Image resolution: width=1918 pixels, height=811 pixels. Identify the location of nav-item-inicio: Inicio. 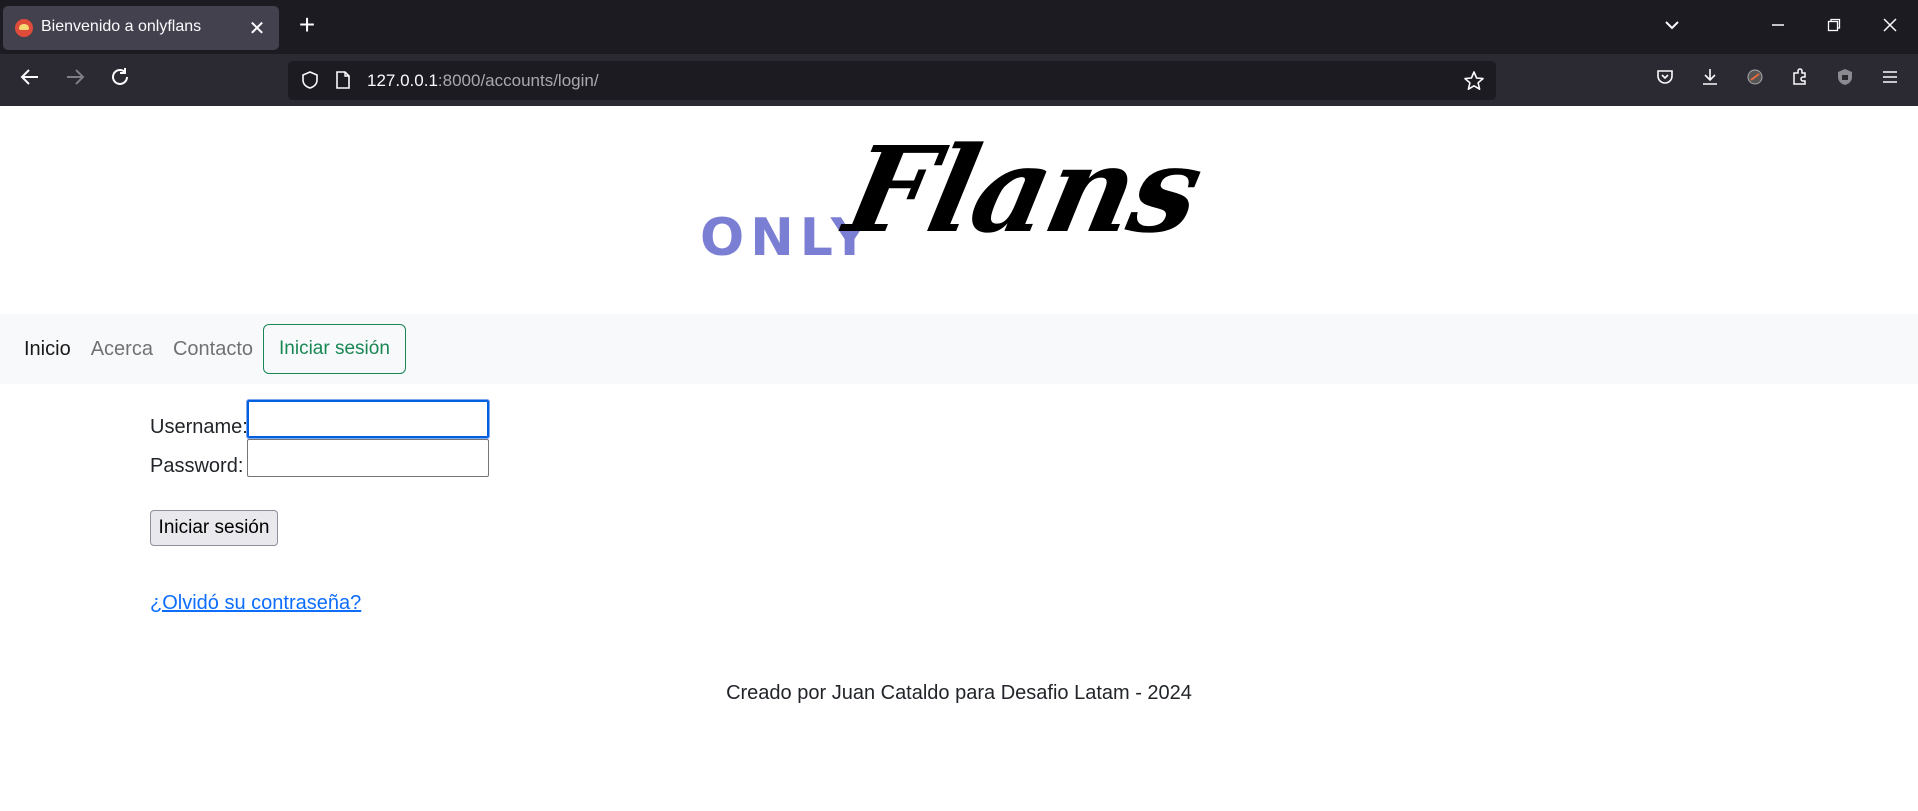
(47, 349).